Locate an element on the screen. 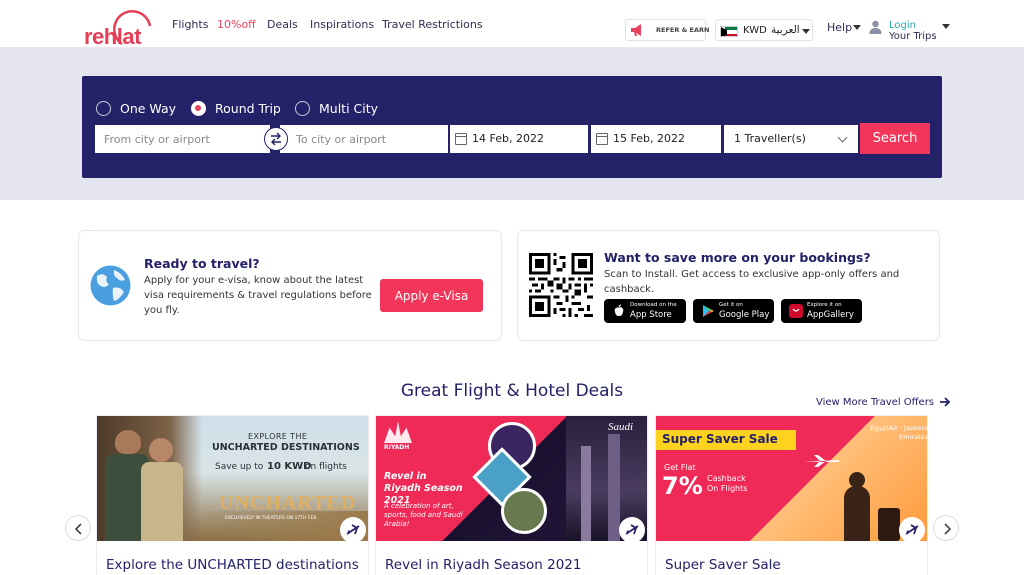  trip-type-label: Round Trip is located at coordinates (248, 108).